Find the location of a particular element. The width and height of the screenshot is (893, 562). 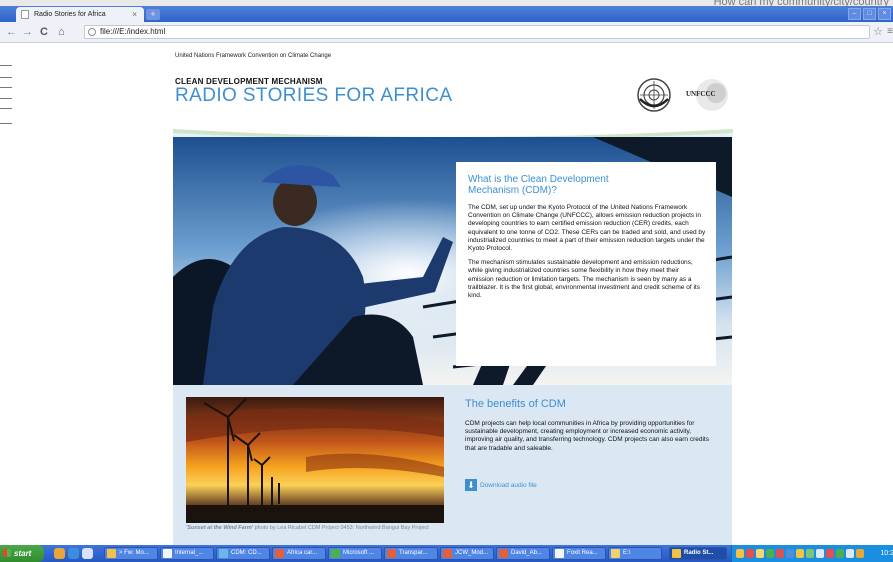

un-emblem-icon is located at coordinates (654, 95).